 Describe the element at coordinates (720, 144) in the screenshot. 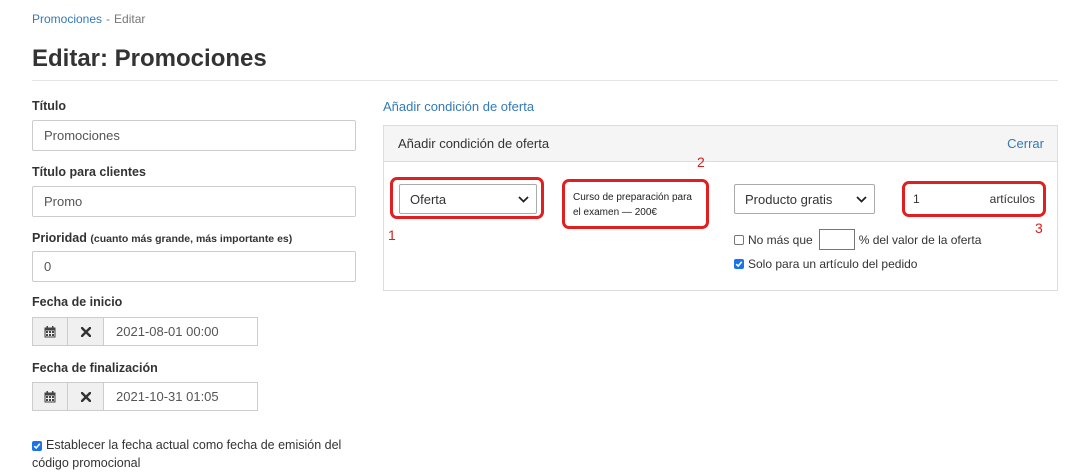

I see `offer-condition-panel-header: Añadir condición de oferta Cerrar` at that location.